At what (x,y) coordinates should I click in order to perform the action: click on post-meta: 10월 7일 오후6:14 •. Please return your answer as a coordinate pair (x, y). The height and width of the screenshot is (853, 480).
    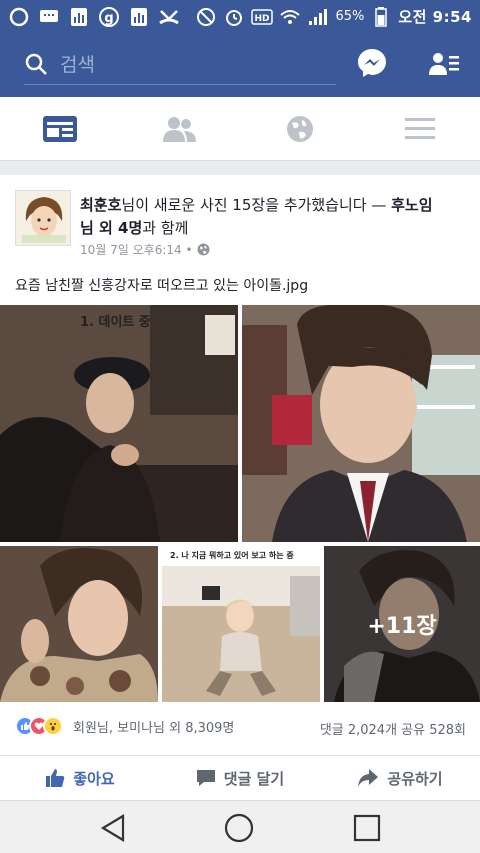
    Looking at the image, I should click on (145, 249).